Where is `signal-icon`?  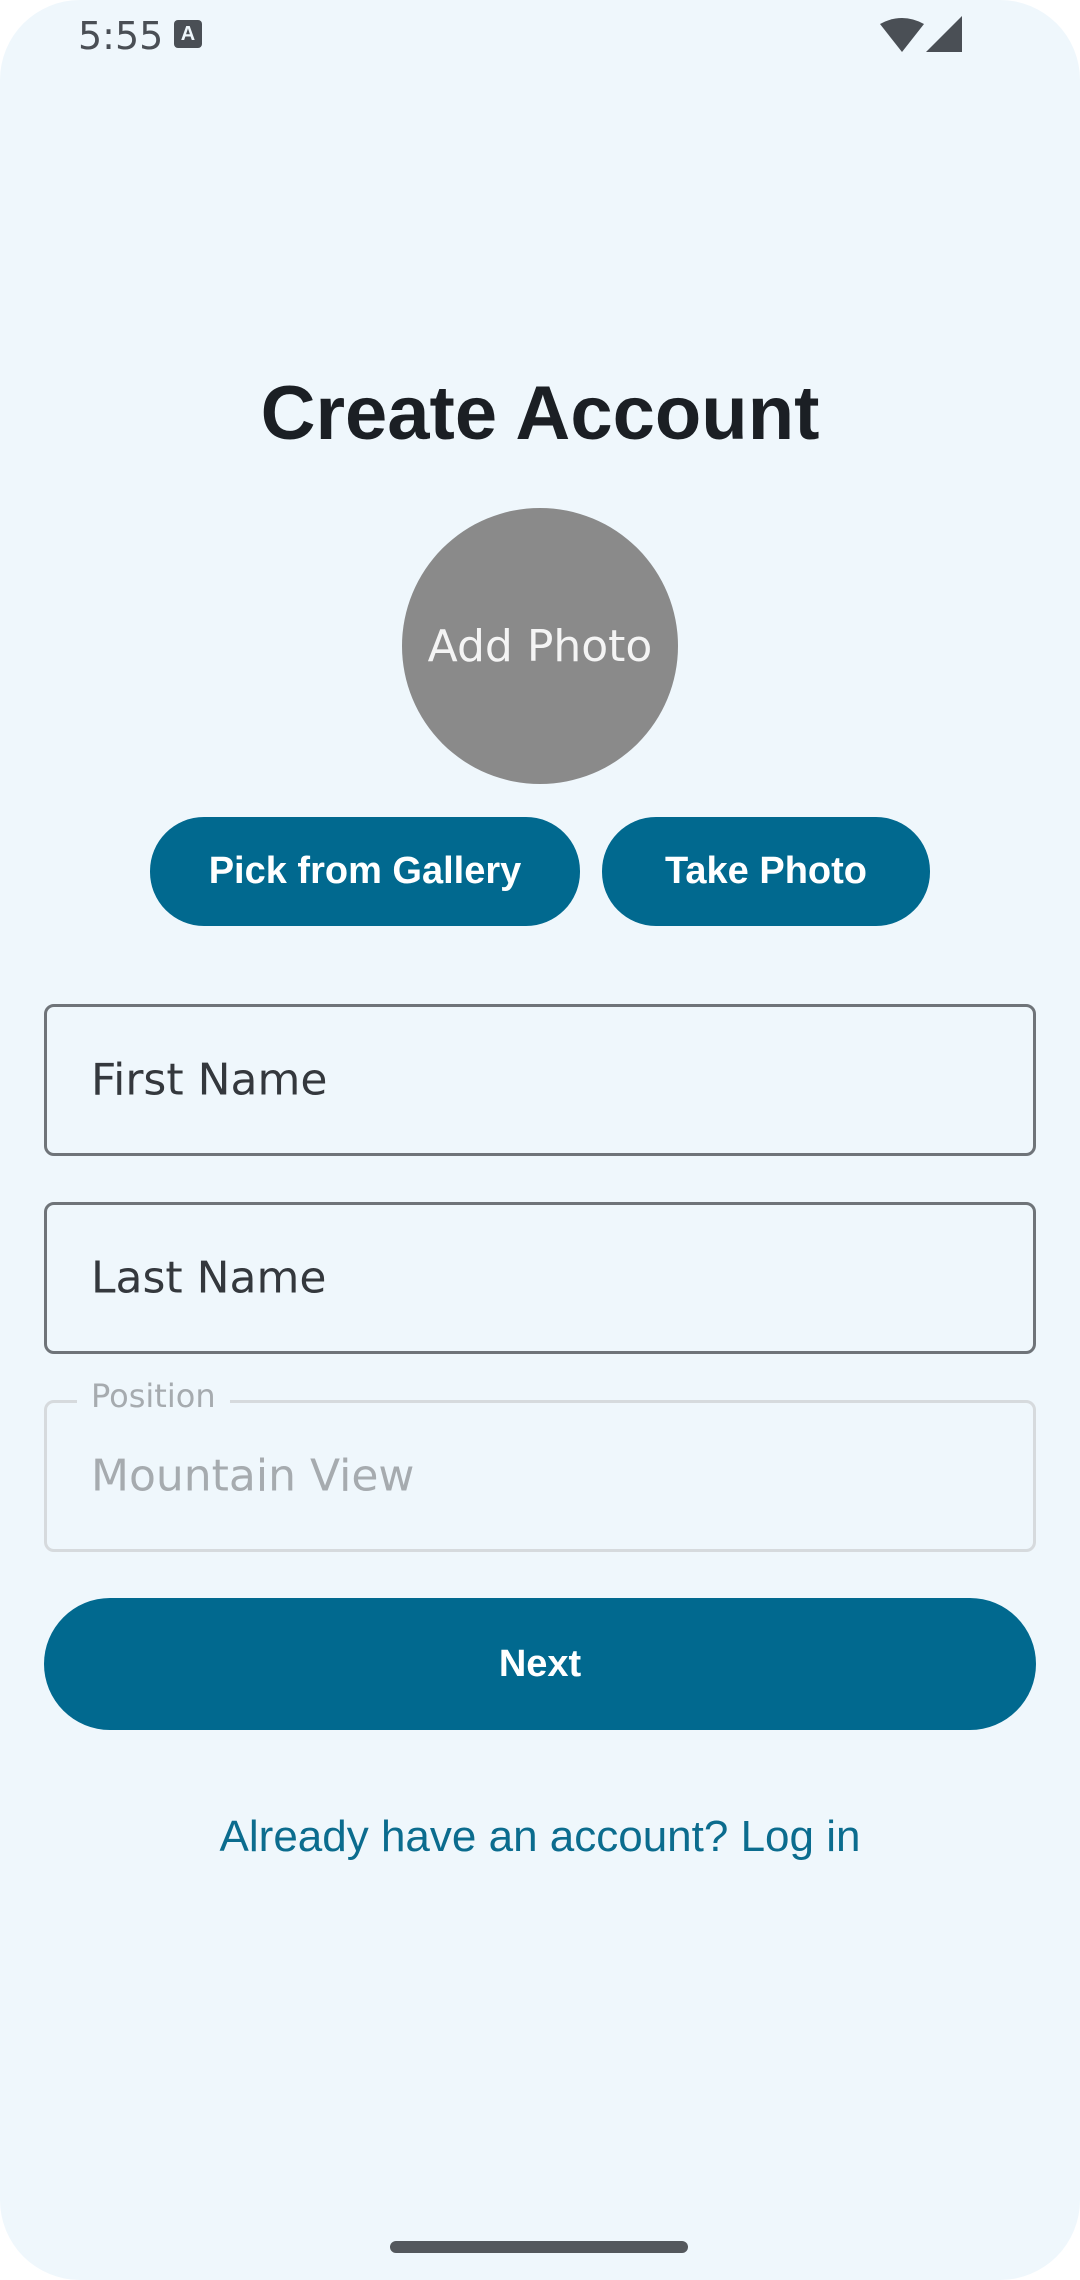
signal-icon is located at coordinates (944, 36).